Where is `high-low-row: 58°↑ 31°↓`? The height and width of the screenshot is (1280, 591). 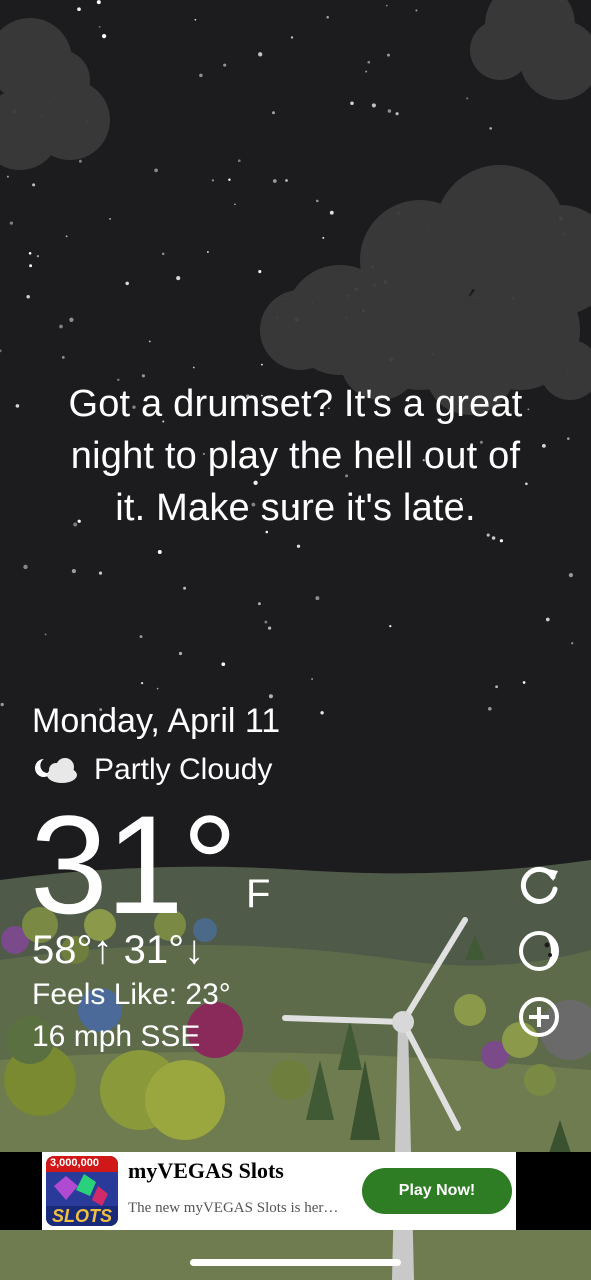
high-low-row: 58°↑ 31°↓ is located at coordinates (118, 950).